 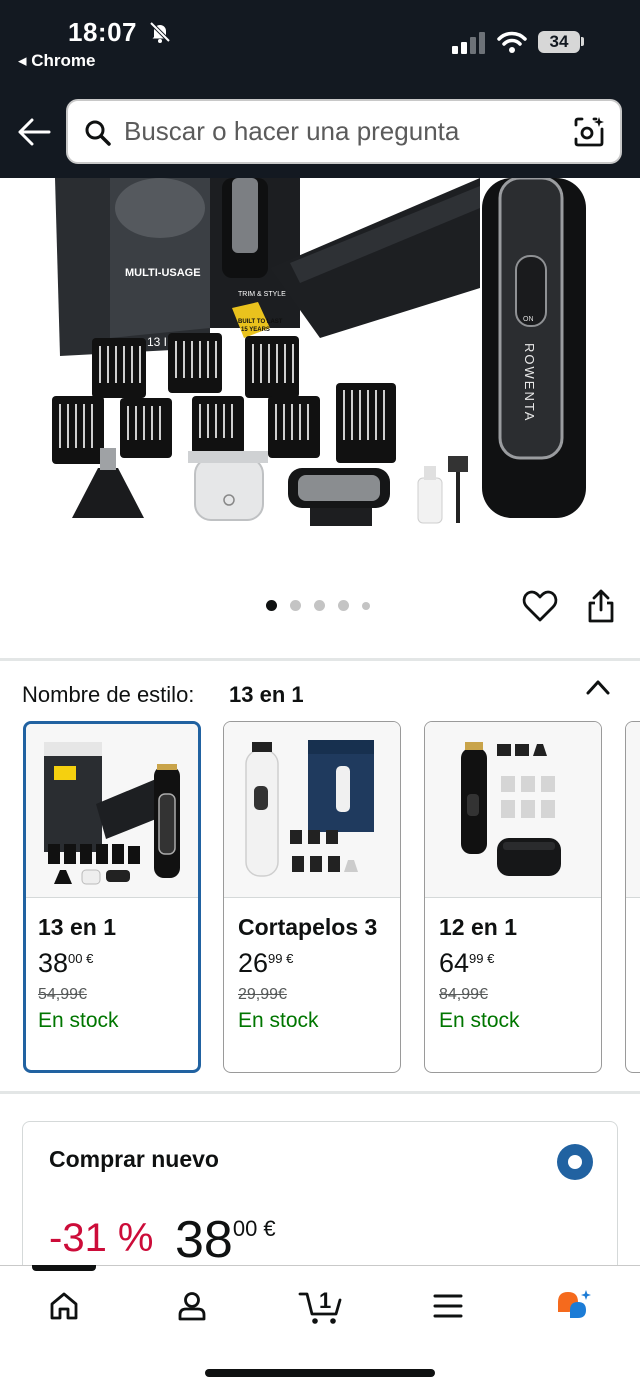 What do you see at coordinates (320, 1373) in the screenshot?
I see `home-indicator-bar` at bounding box center [320, 1373].